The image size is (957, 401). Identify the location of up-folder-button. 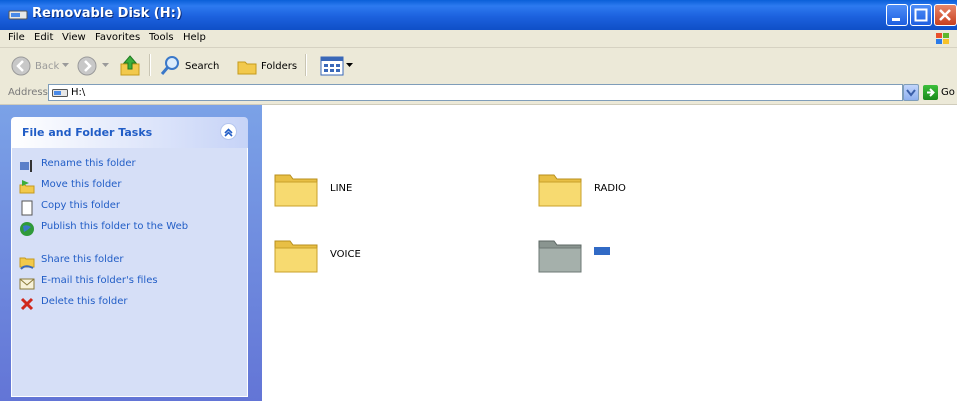
(130, 66).